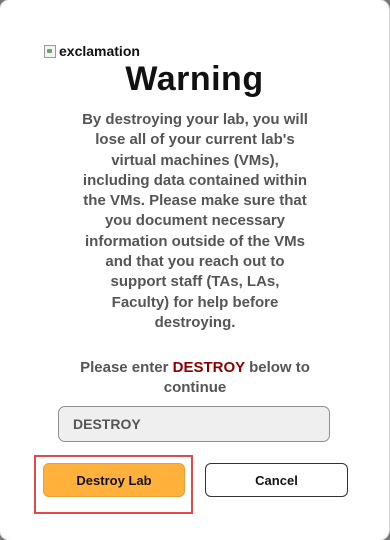 Image resolution: width=390 pixels, height=540 pixels. What do you see at coordinates (50, 51) in the screenshot?
I see `broken-image-icon` at bounding box center [50, 51].